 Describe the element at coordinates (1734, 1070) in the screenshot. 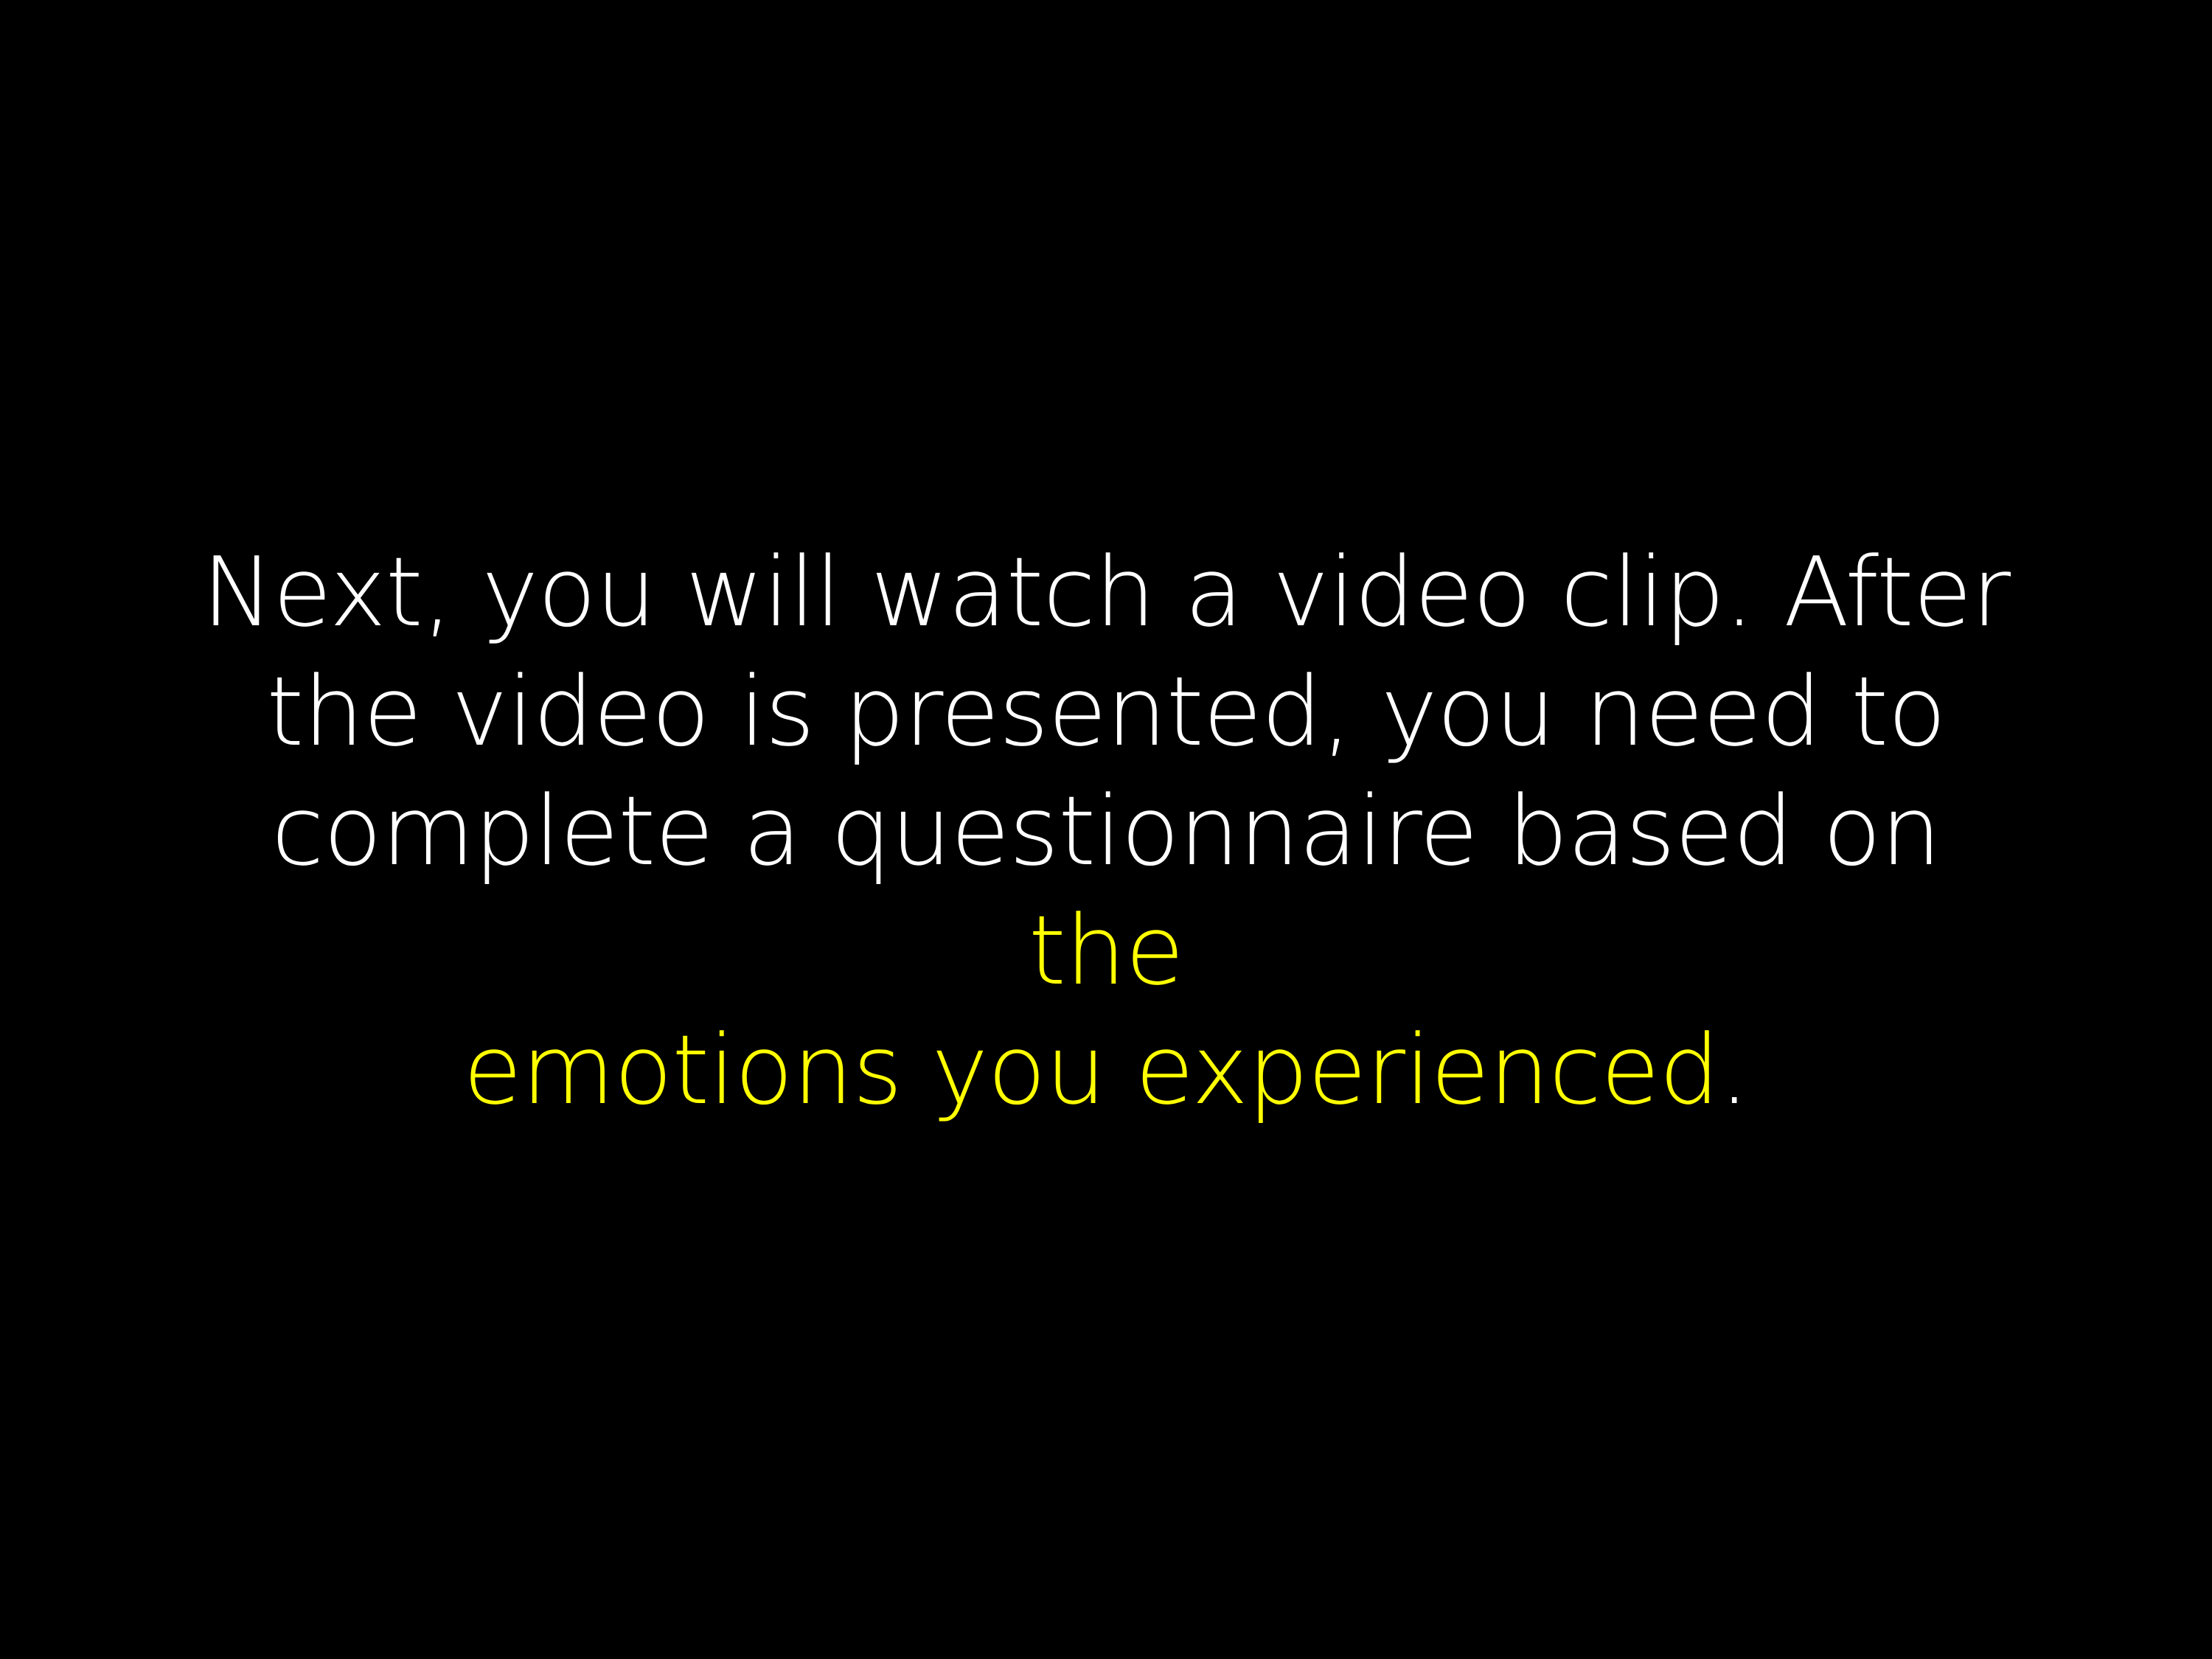

I see `instruction-period: .` at that location.